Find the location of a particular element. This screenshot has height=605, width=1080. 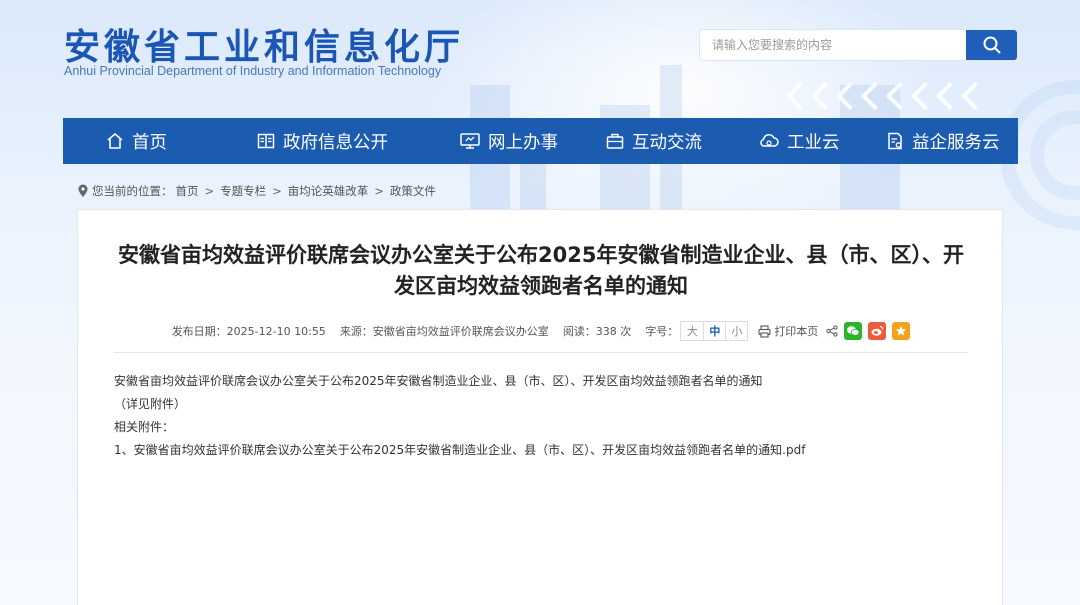

nav-enterprise-cloud-label: 益企服务云 is located at coordinates (956, 142).